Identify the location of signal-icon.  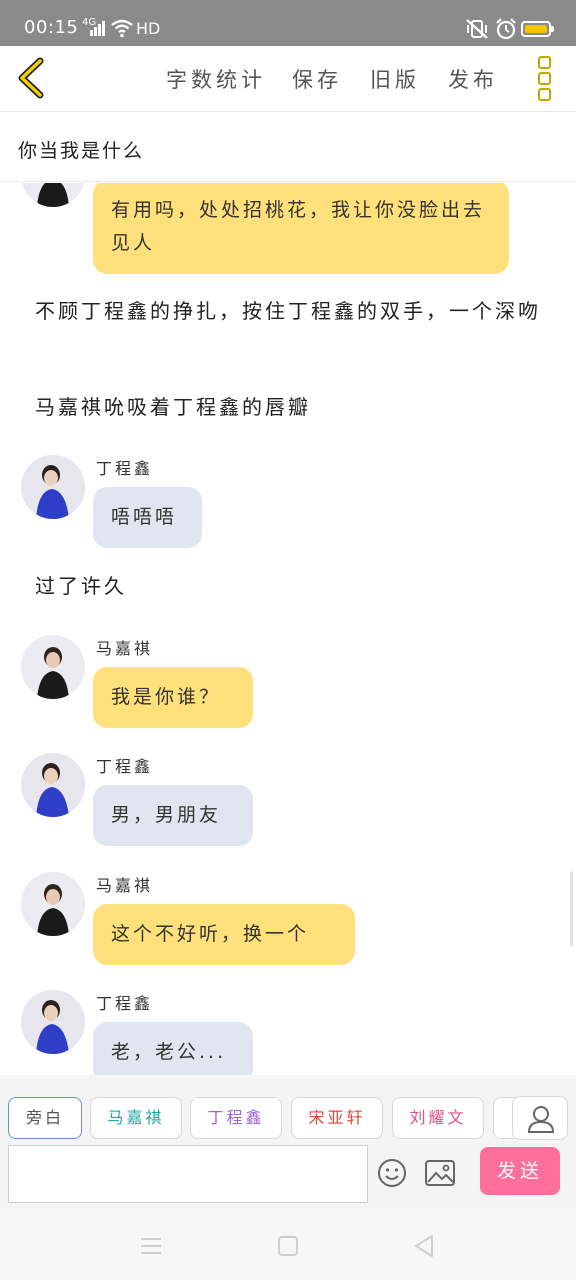
(94, 28).